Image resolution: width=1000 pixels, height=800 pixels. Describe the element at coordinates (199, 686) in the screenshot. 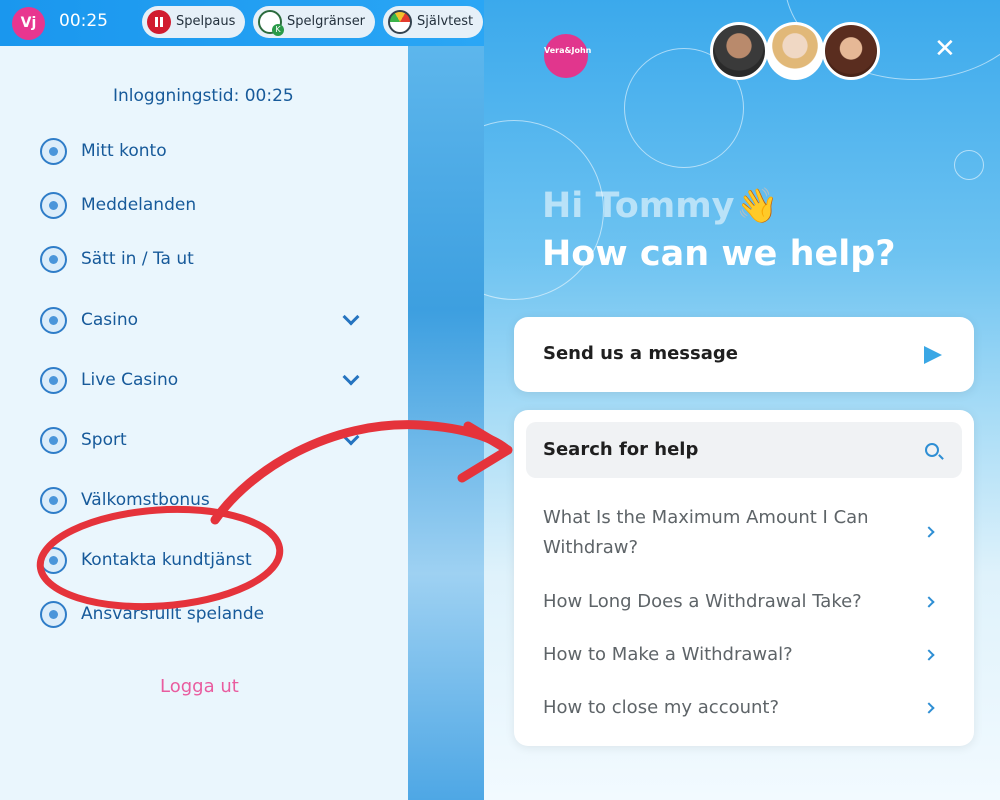

I see `logout-link: Logga ut` at that location.